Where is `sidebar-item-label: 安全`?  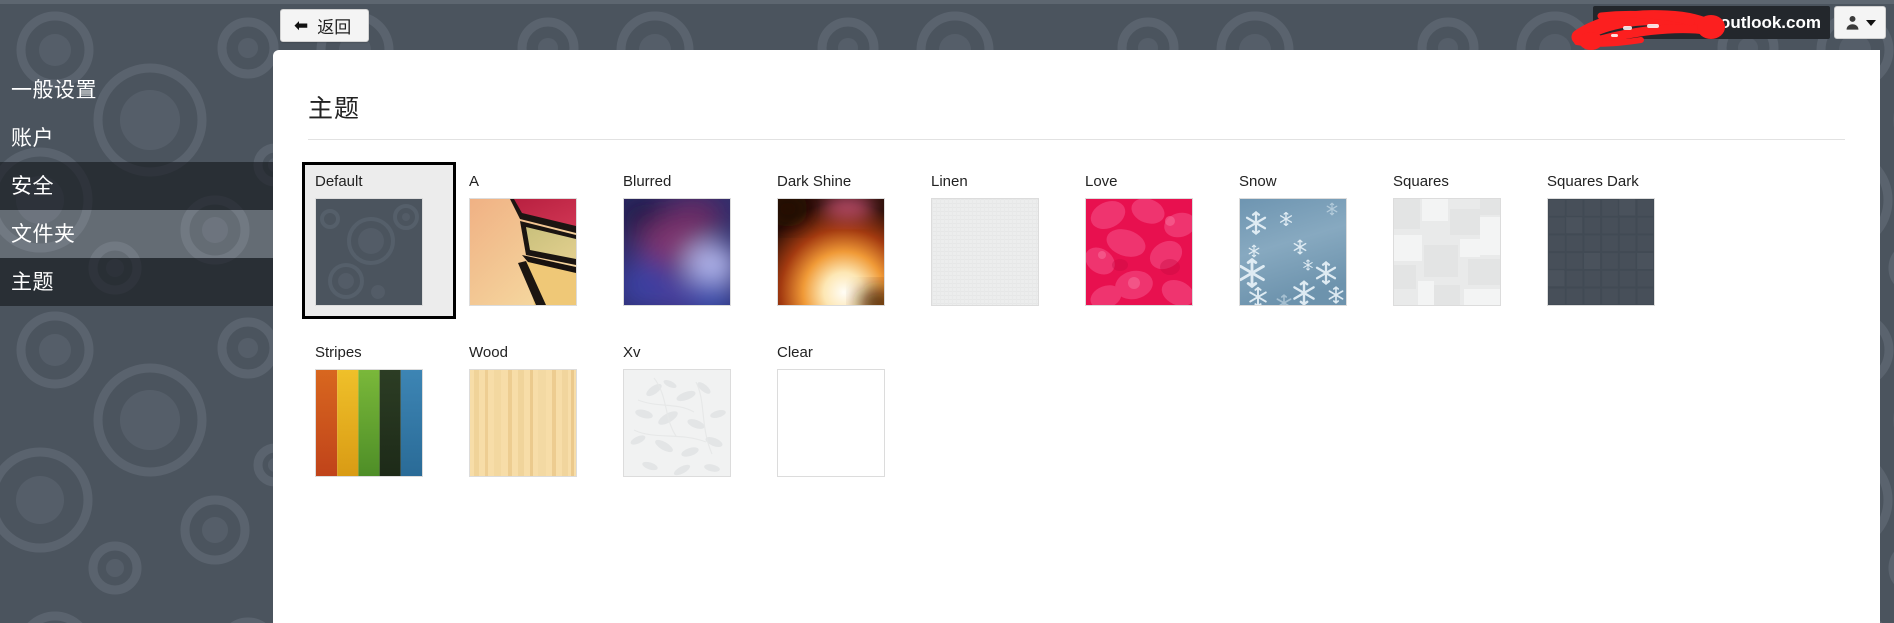 sidebar-item-label: 安全 is located at coordinates (32, 186).